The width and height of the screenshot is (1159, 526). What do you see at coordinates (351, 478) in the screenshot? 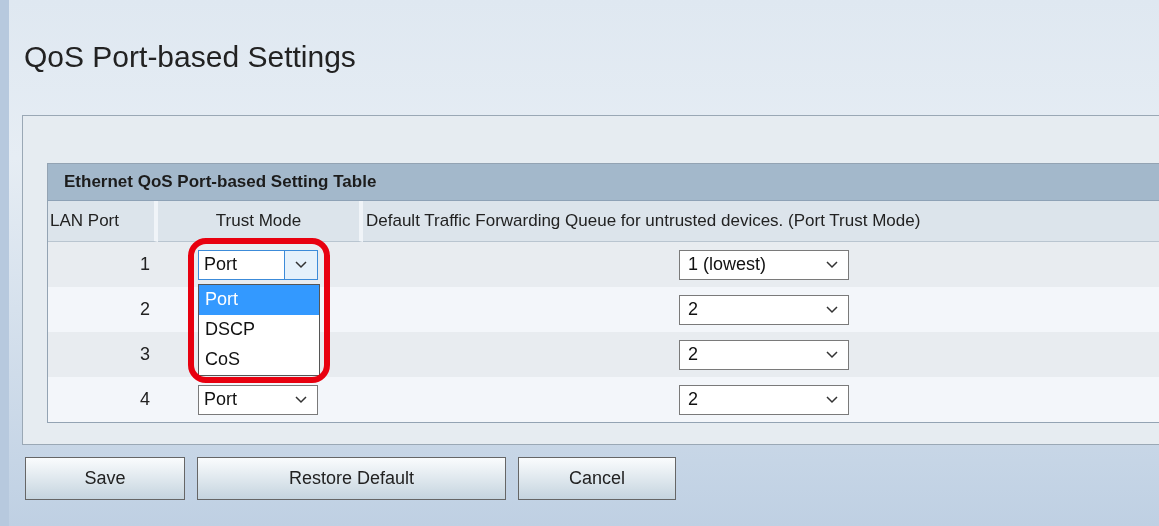
I see `action-button: Restore Default` at bounding box center [351, 478].